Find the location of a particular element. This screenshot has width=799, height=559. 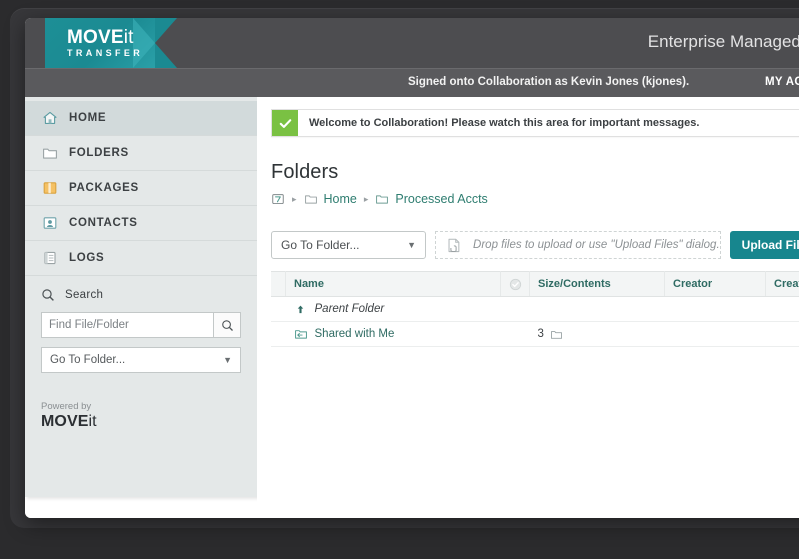

column-header-select-all is located at coordinates (515, 284).